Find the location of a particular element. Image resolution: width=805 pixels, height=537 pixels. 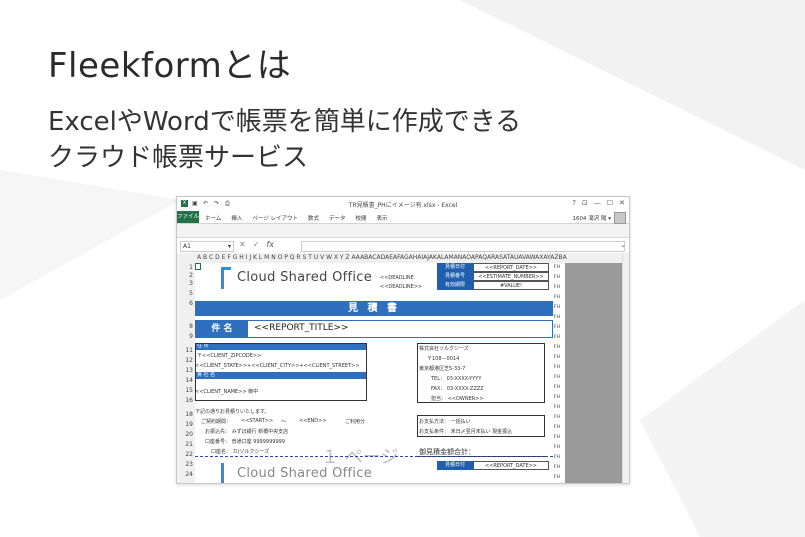

issuer-tel: TEL： 03-XXXX-YYYY is located at coordinates (456, 379).